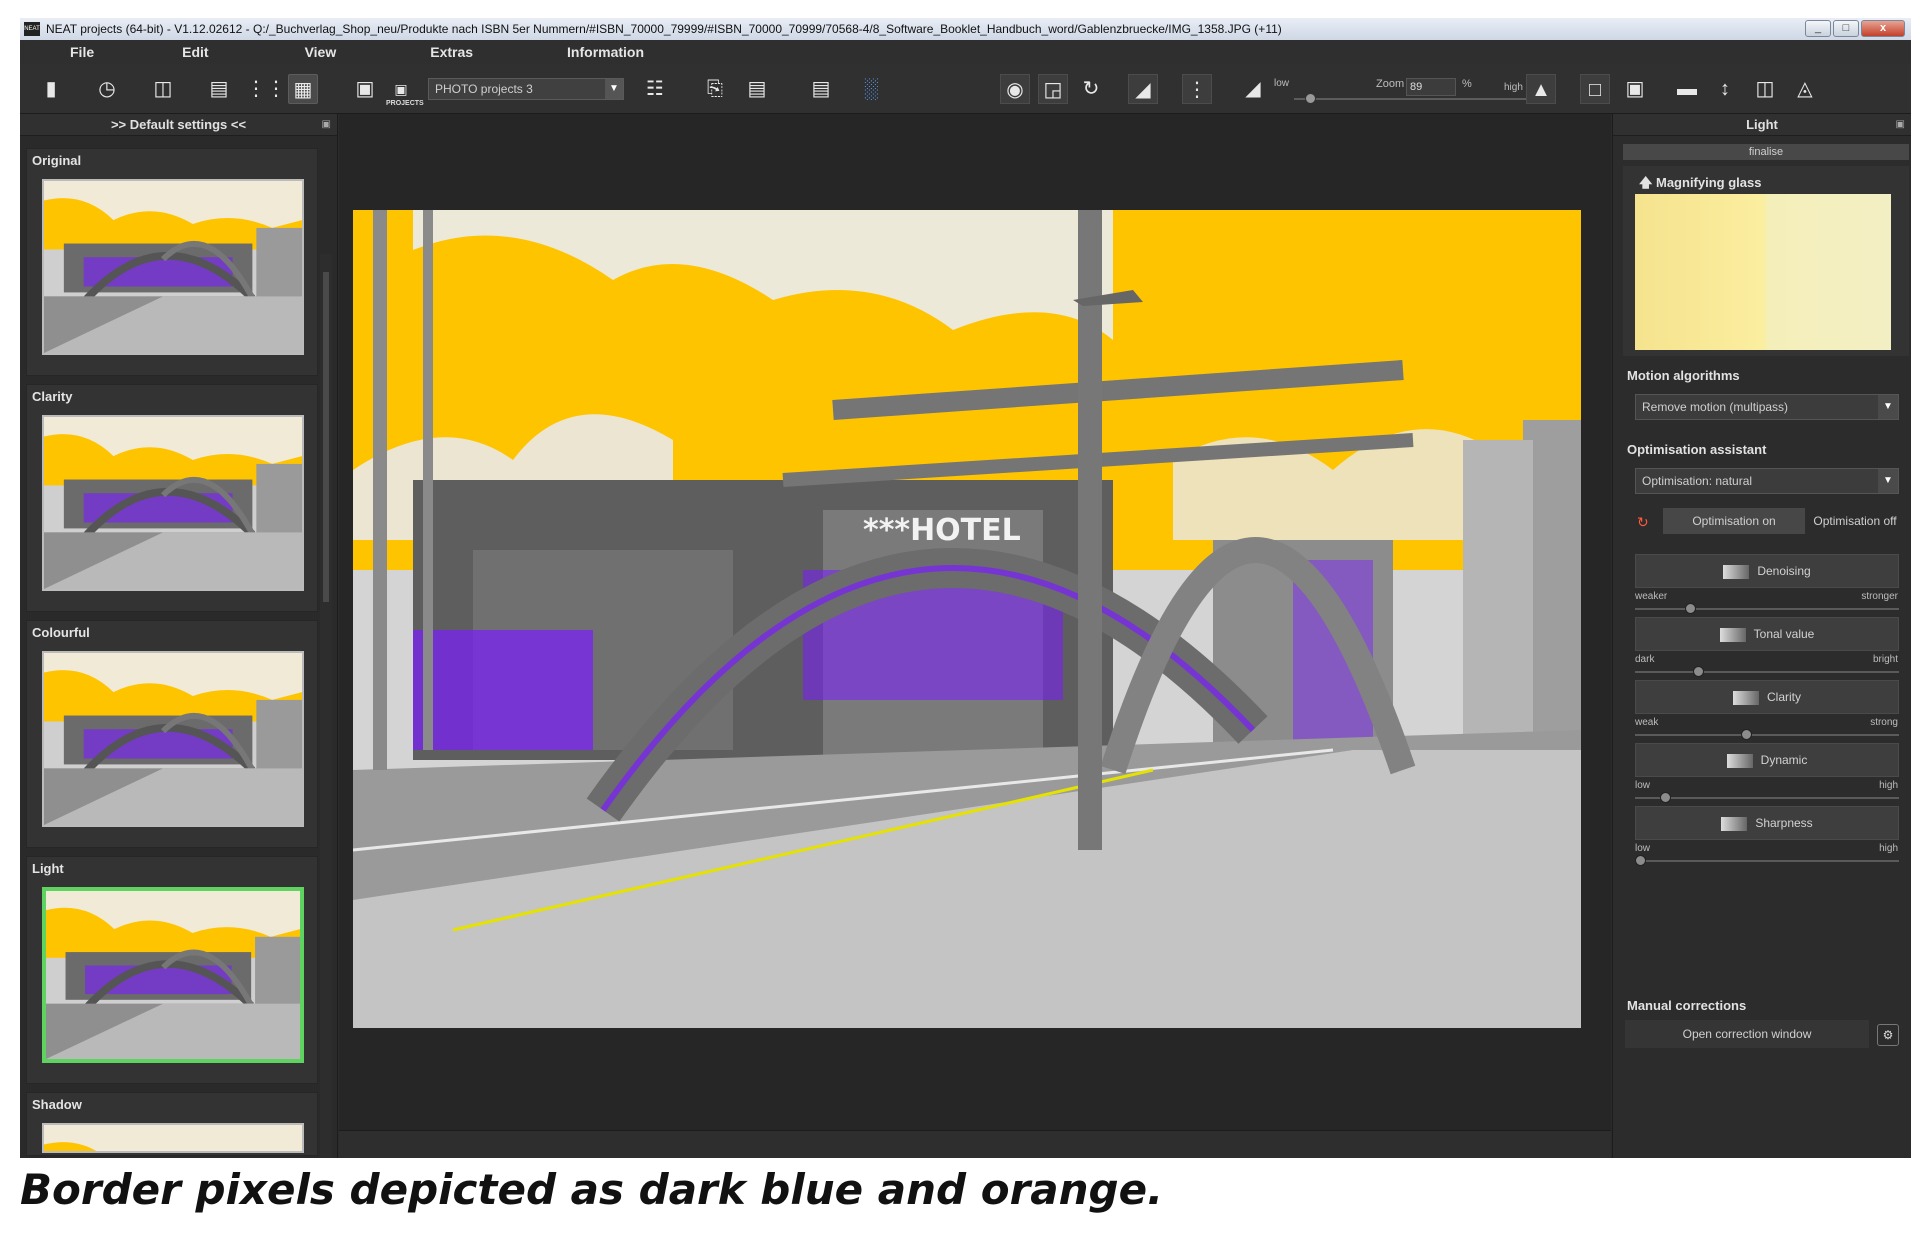 This screenshot has height=1237, width=1931. Describe the element at coordinates (1879, 596) in the screenshot. I see `tool-max-label: stronger` at that location.